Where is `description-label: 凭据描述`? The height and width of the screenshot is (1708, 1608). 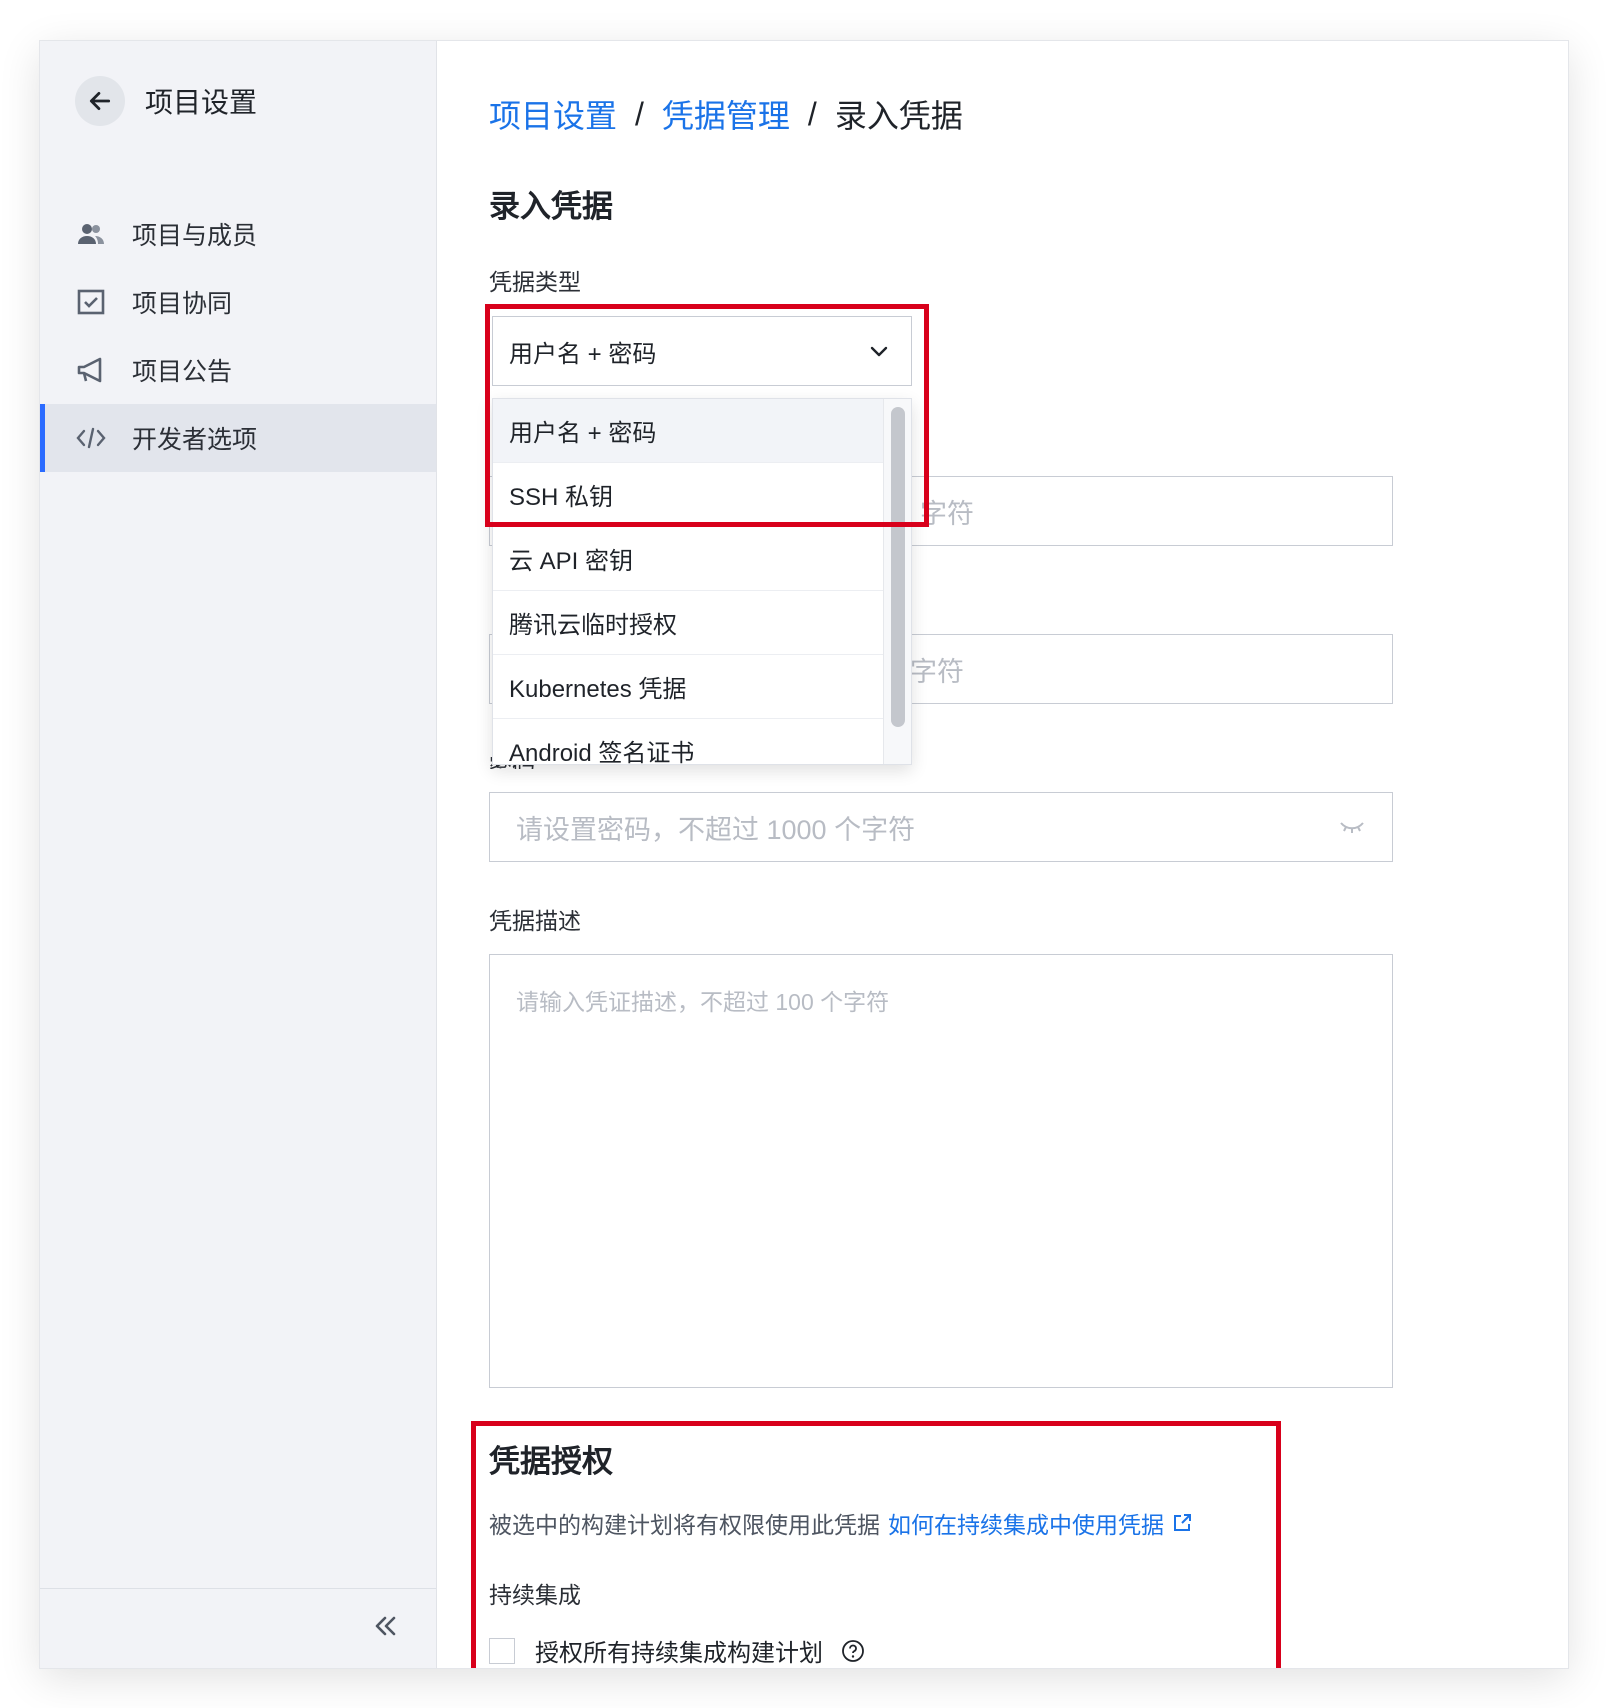
description-label: 凭据描述 is located at coordinates (535, 921).